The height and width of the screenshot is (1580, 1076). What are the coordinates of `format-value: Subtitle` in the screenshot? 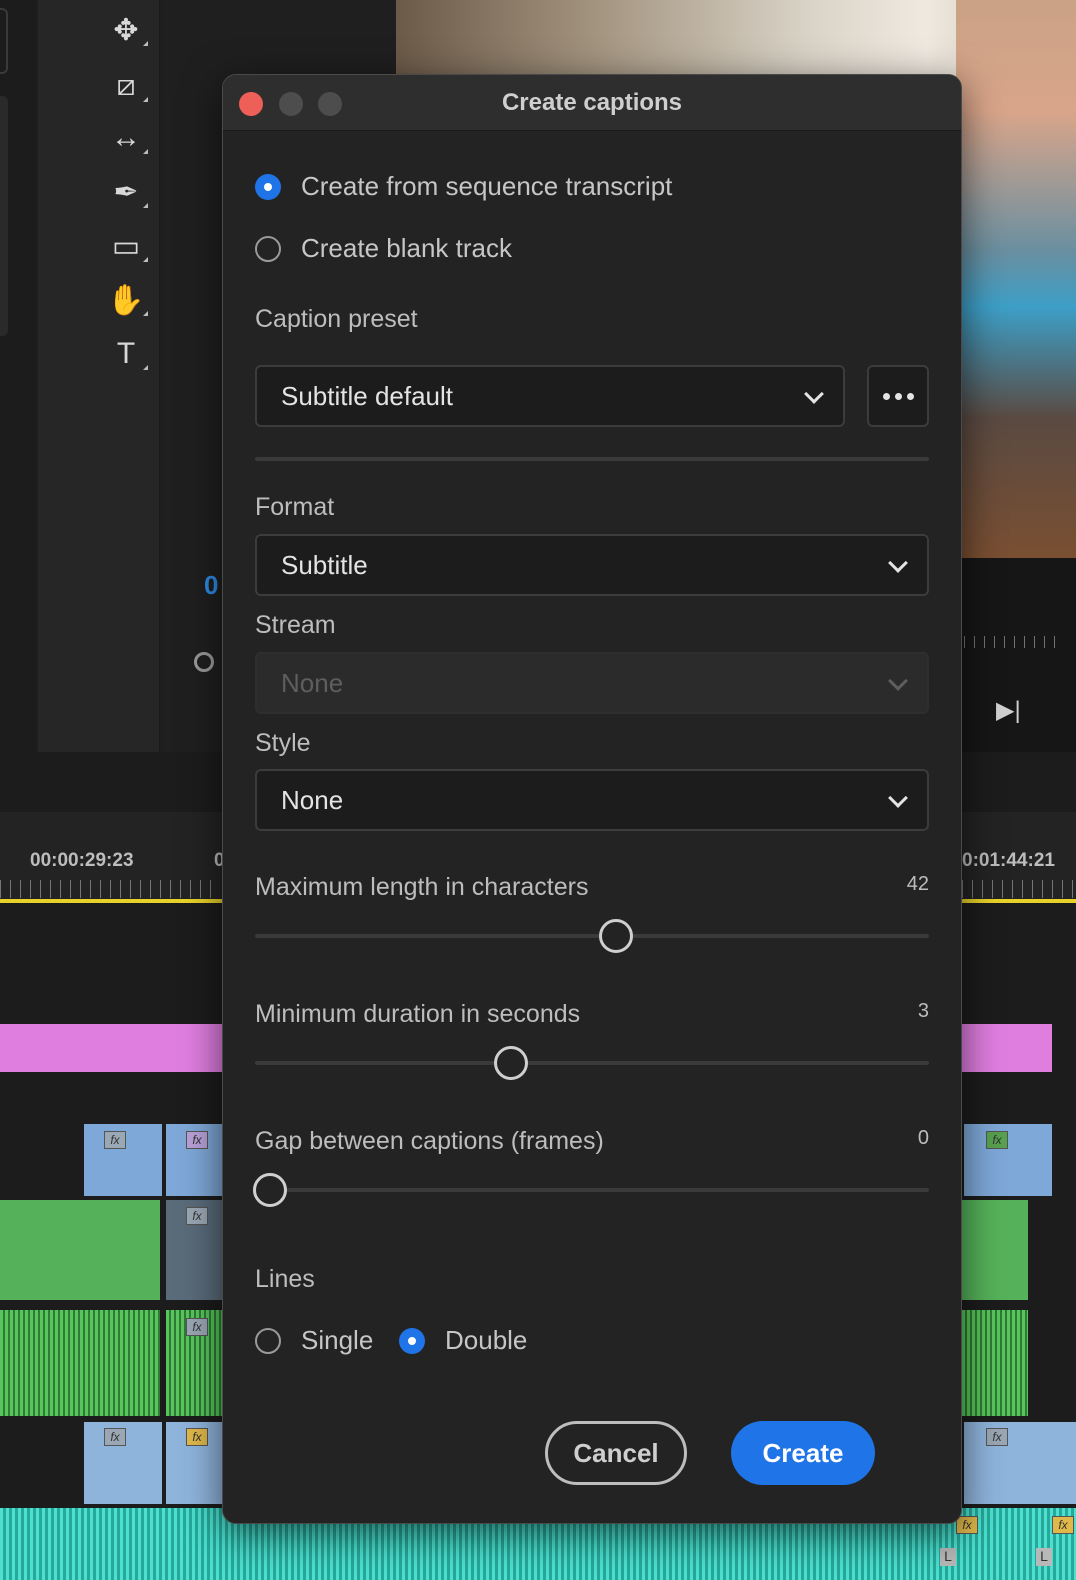 It's located at (324, 564).